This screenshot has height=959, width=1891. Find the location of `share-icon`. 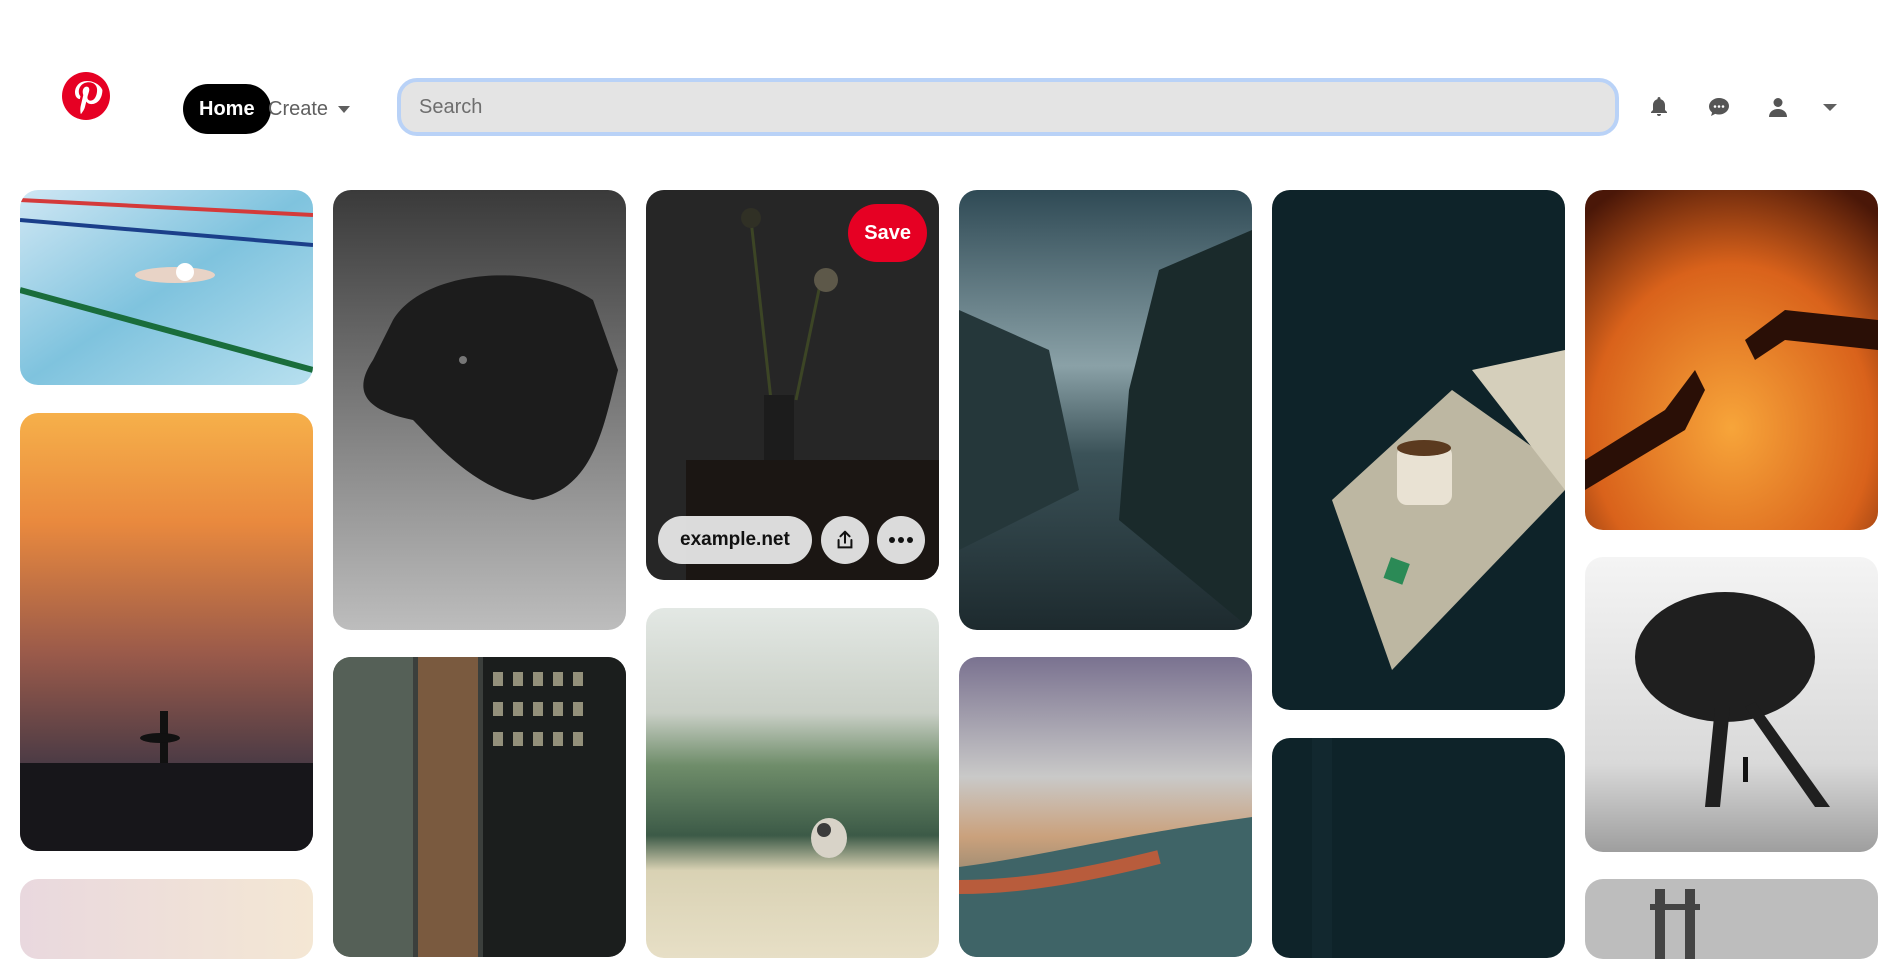

share-icon is located at coordinates (845, 539).